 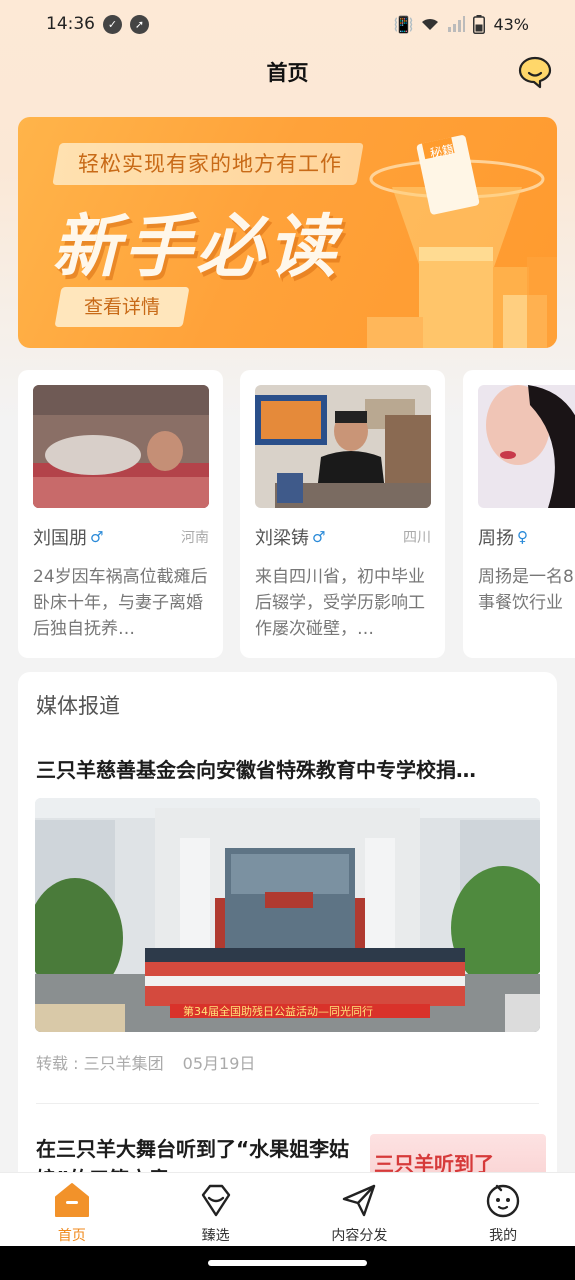 What do you see at coordinates (503, 1236) in the screenshot?
I see `tab-label: 我的` at bounding box center [503, 1236].